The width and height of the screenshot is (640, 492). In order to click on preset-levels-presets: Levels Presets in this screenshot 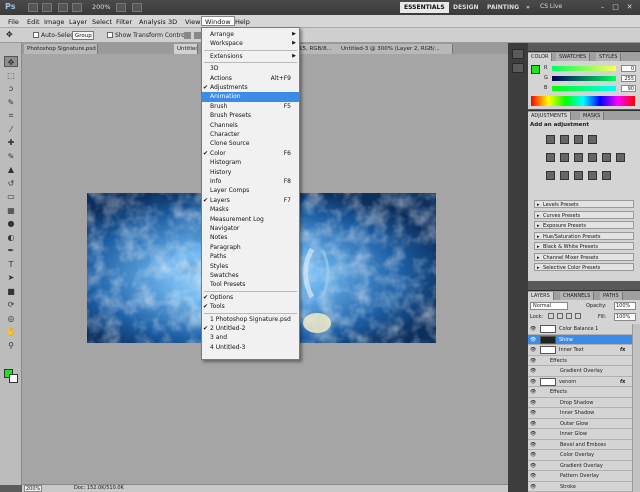, I will do `click(584, 204)`.